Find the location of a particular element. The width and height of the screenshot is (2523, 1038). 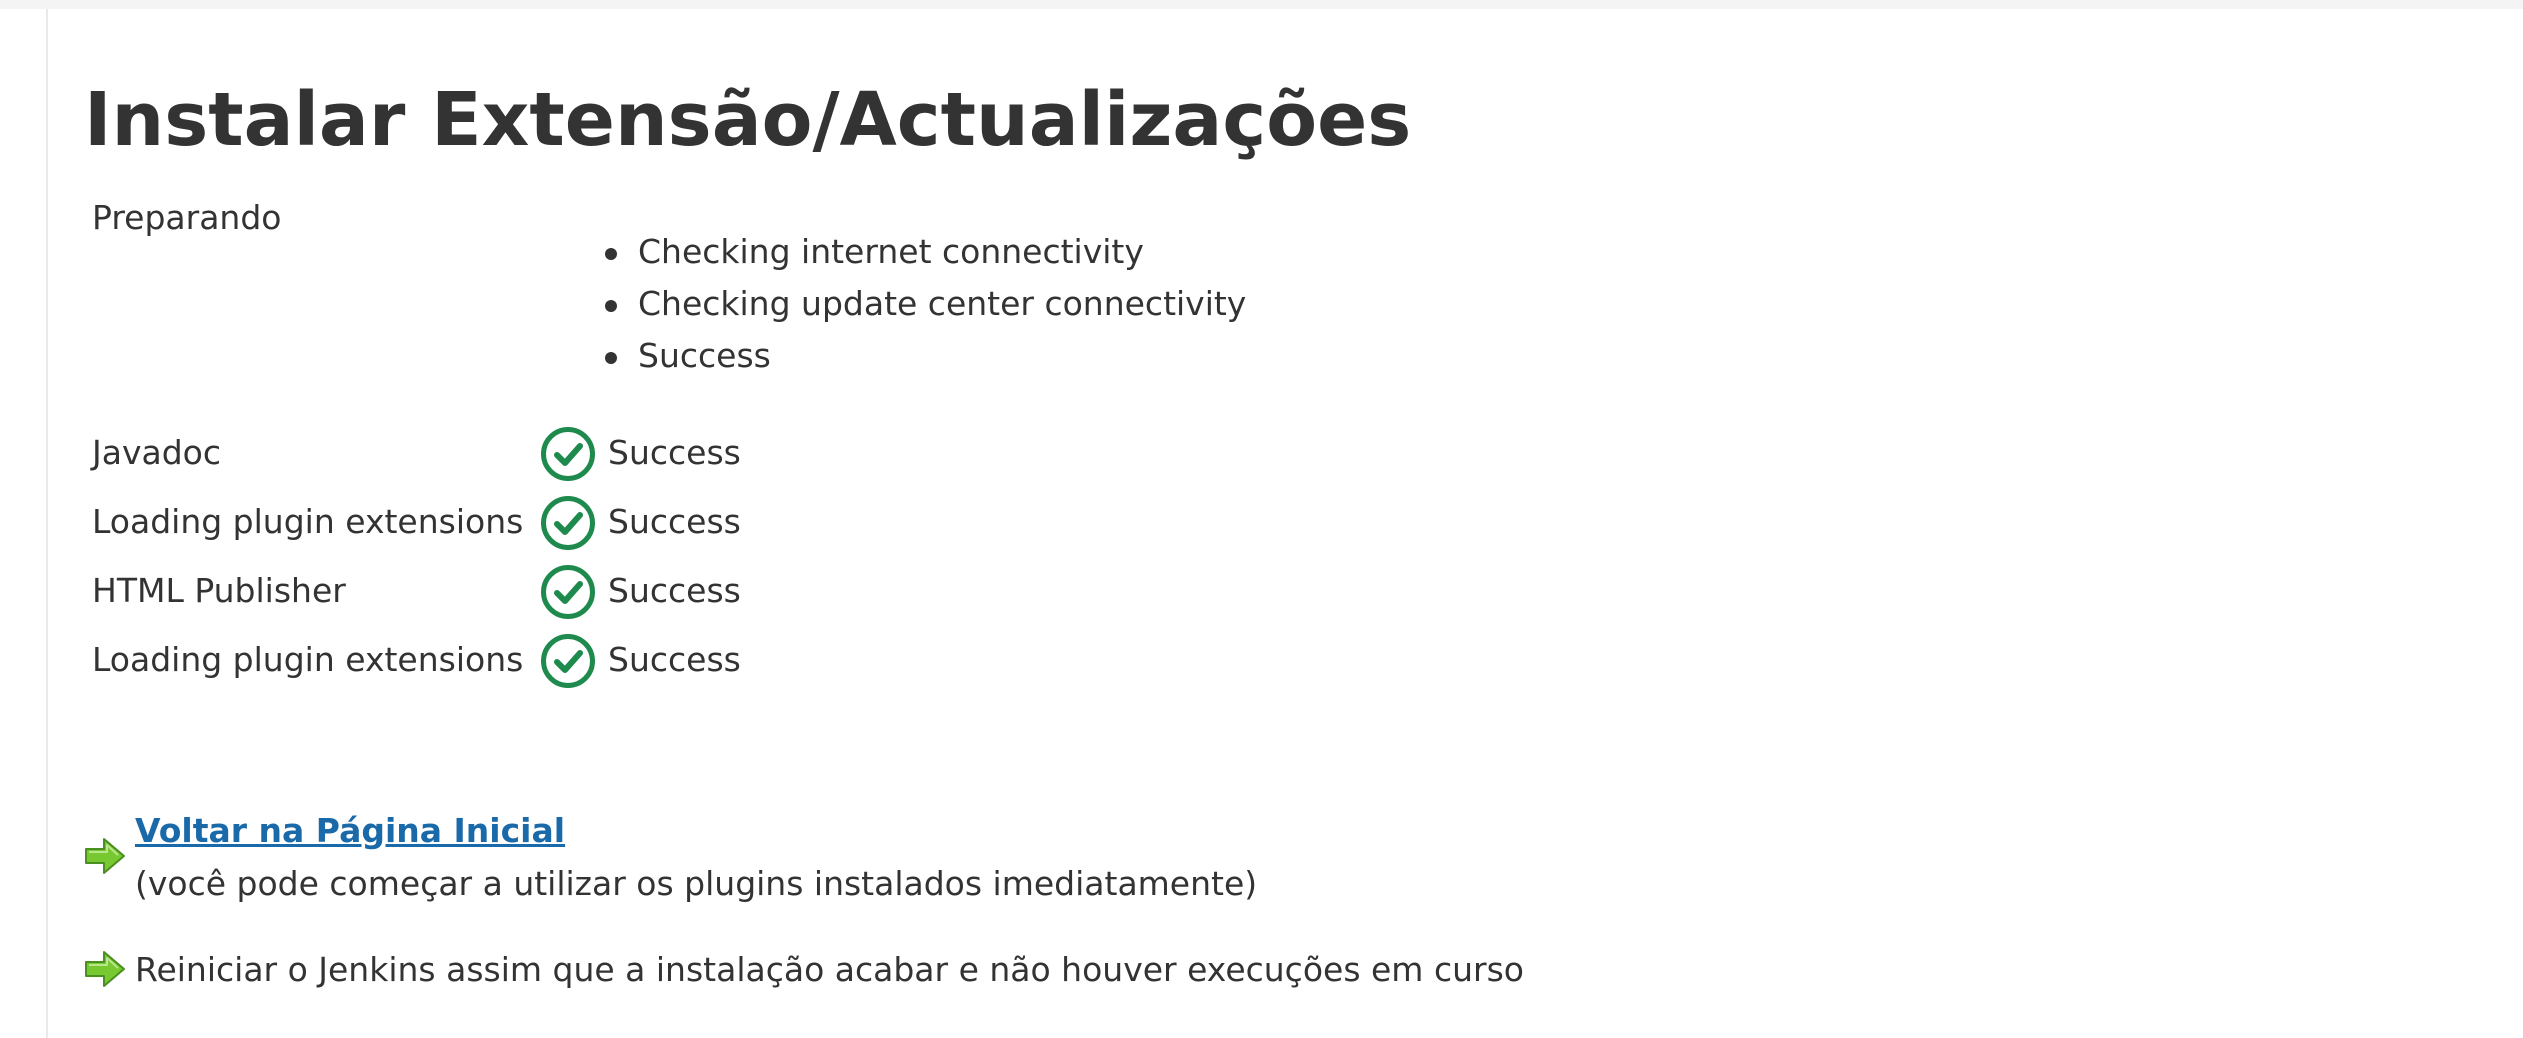

top-strip is located at coordinates (1261, 4).